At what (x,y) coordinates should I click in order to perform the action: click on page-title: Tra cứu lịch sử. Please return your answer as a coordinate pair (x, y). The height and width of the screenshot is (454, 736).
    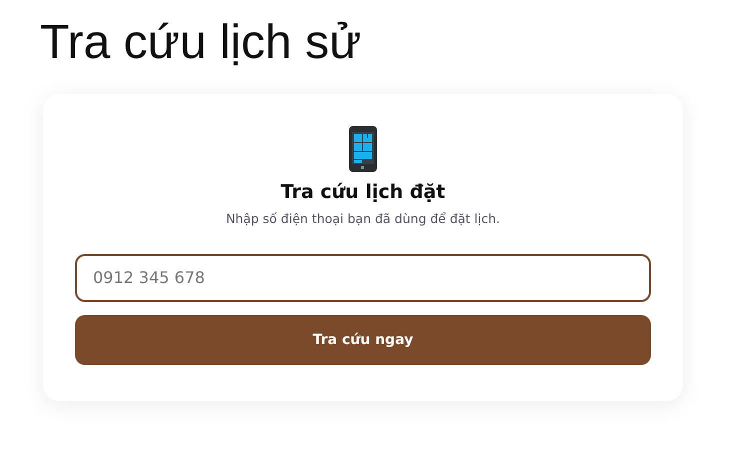
    Looking at the image, I should click on (201, 43).